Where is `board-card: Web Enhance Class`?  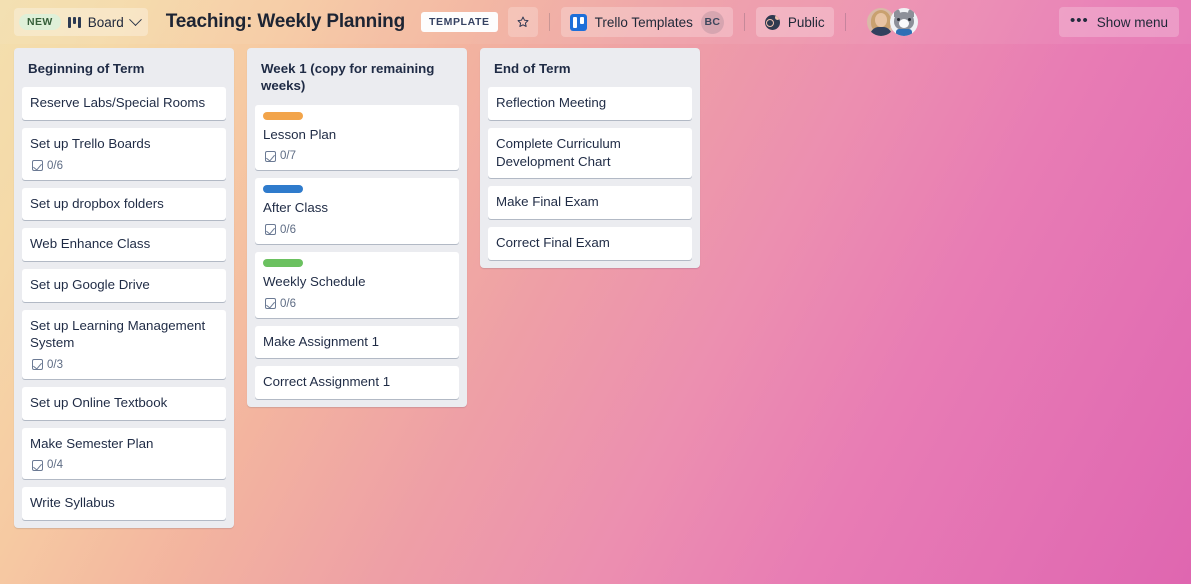
board-card: Web Enhance Class is located at coordinates (124, 244).